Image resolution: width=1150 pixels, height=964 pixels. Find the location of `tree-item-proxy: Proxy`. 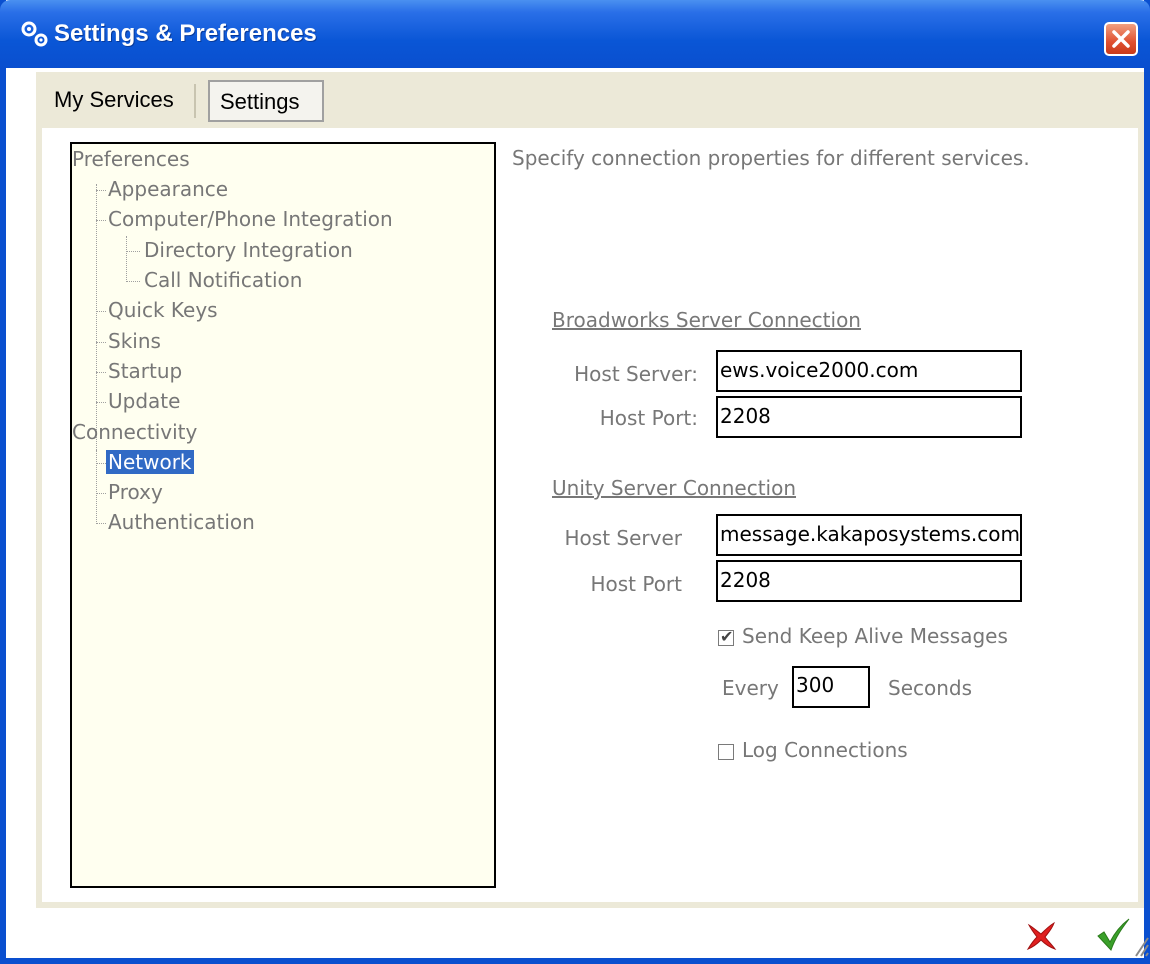

tree-item-proxy: Proxy is located at coordinates (135, 492).